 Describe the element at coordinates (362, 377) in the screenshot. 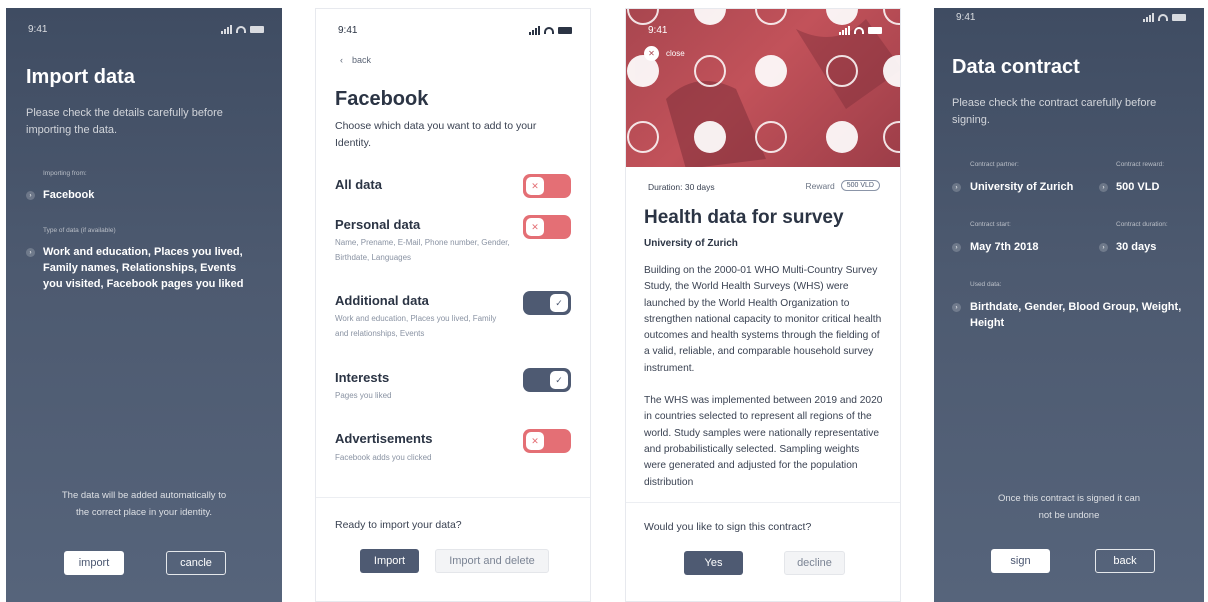

I see `option-title-interests: Interests` at that location.